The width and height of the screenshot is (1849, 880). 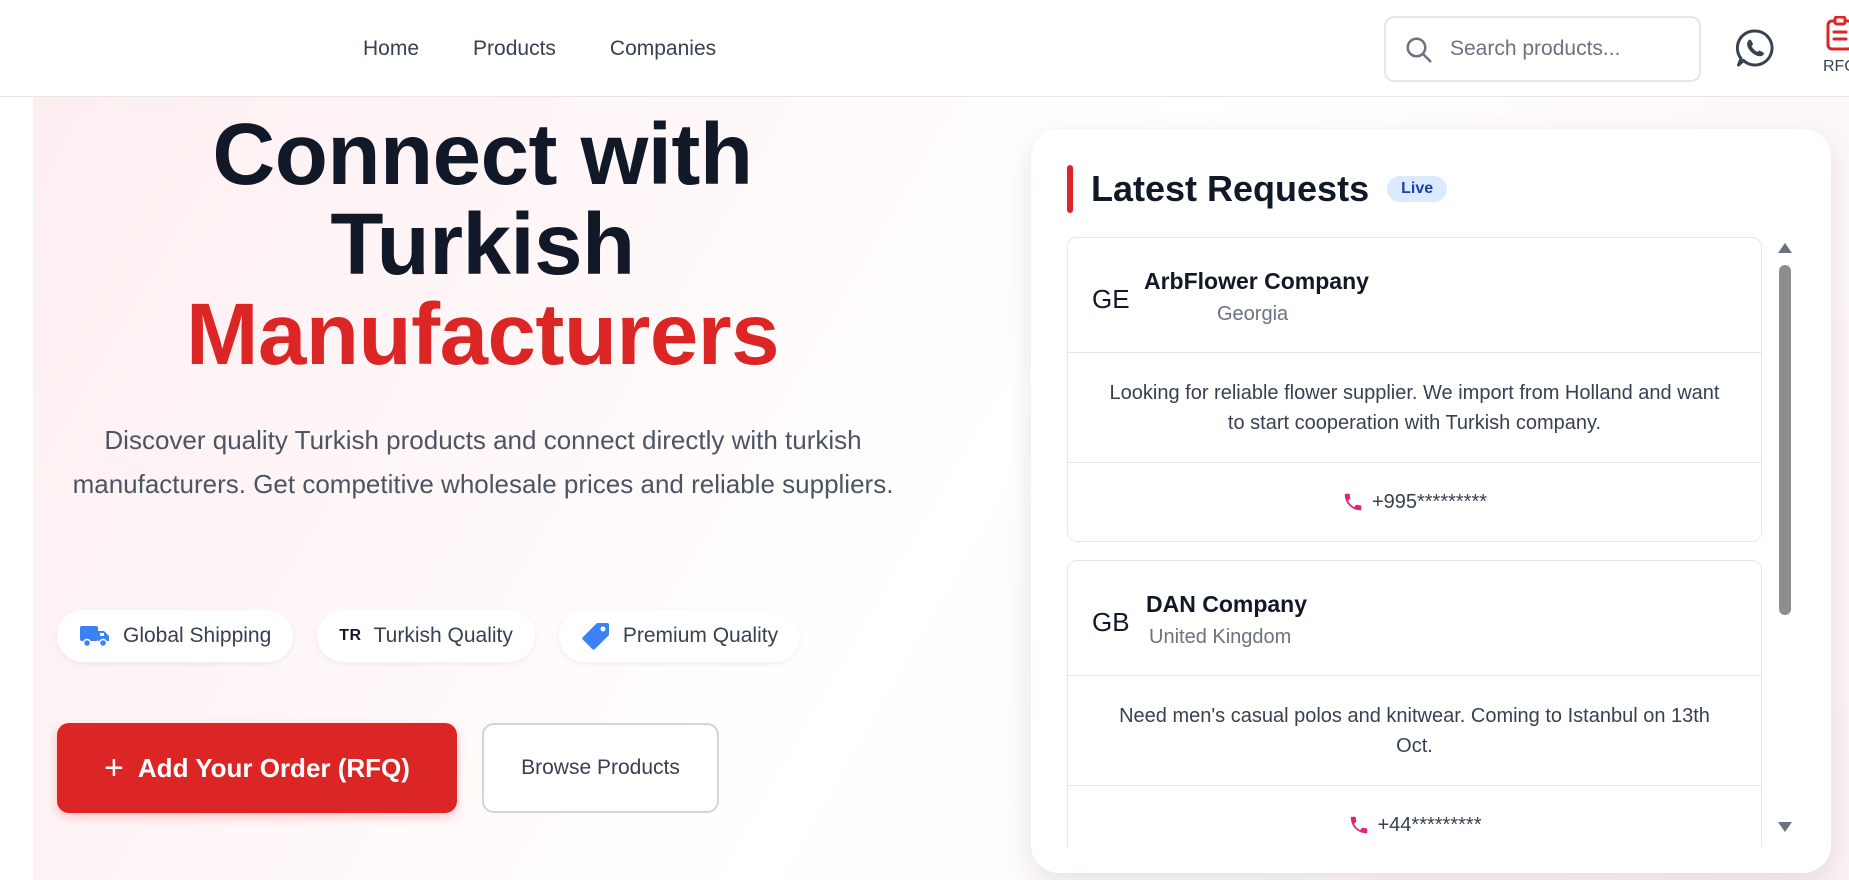 What do you see at coordinates (1785, 440) in the screenshot?
I see `scrollbar-thumb` at bounding box center [1785, 440].